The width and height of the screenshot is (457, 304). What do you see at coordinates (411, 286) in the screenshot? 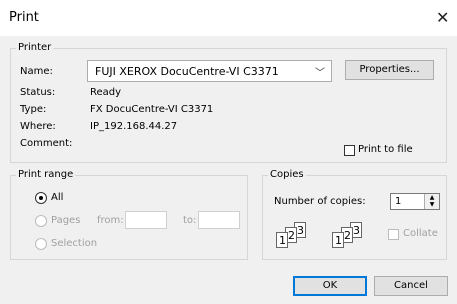
I see `cancel-button: Cancel` at bounding box center [411, 286].